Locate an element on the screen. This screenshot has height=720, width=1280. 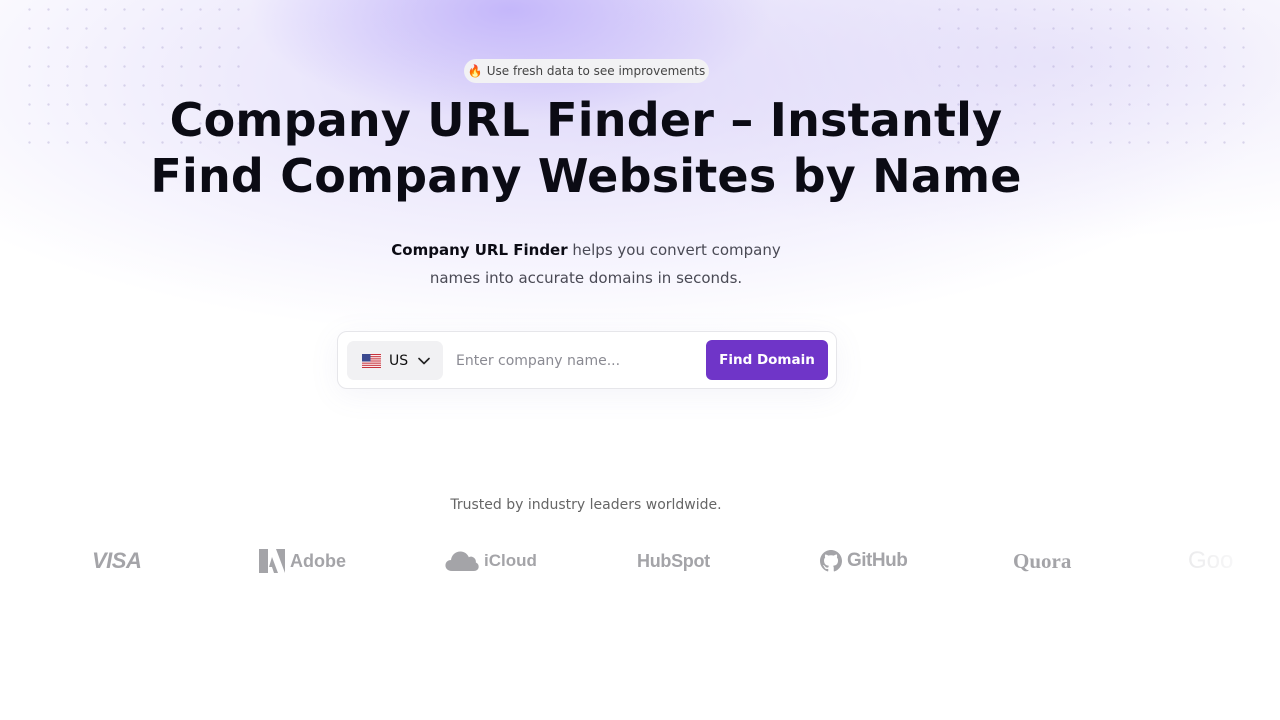
logo-icloud: iCloud is located at coordinates (491, 561).